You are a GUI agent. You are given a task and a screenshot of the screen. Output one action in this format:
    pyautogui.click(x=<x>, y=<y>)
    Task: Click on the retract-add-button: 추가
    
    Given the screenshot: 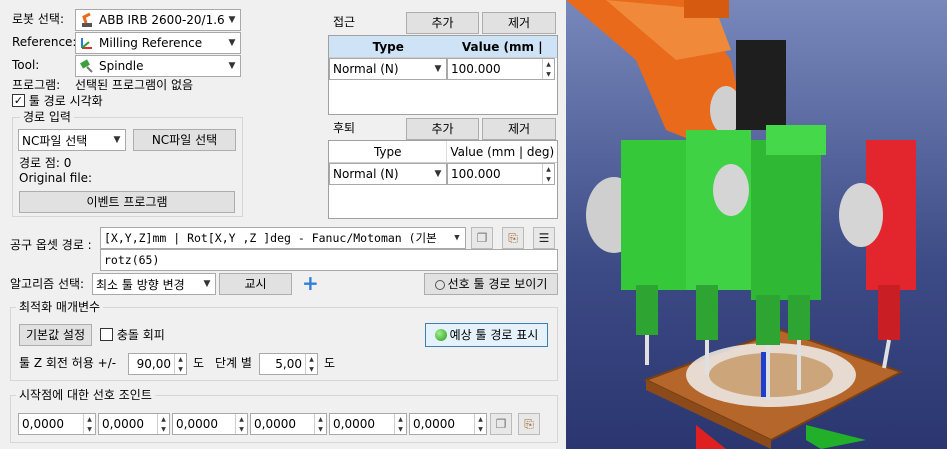 What is the action you would take?
    pyautogui.click(x=442, y=129)
    